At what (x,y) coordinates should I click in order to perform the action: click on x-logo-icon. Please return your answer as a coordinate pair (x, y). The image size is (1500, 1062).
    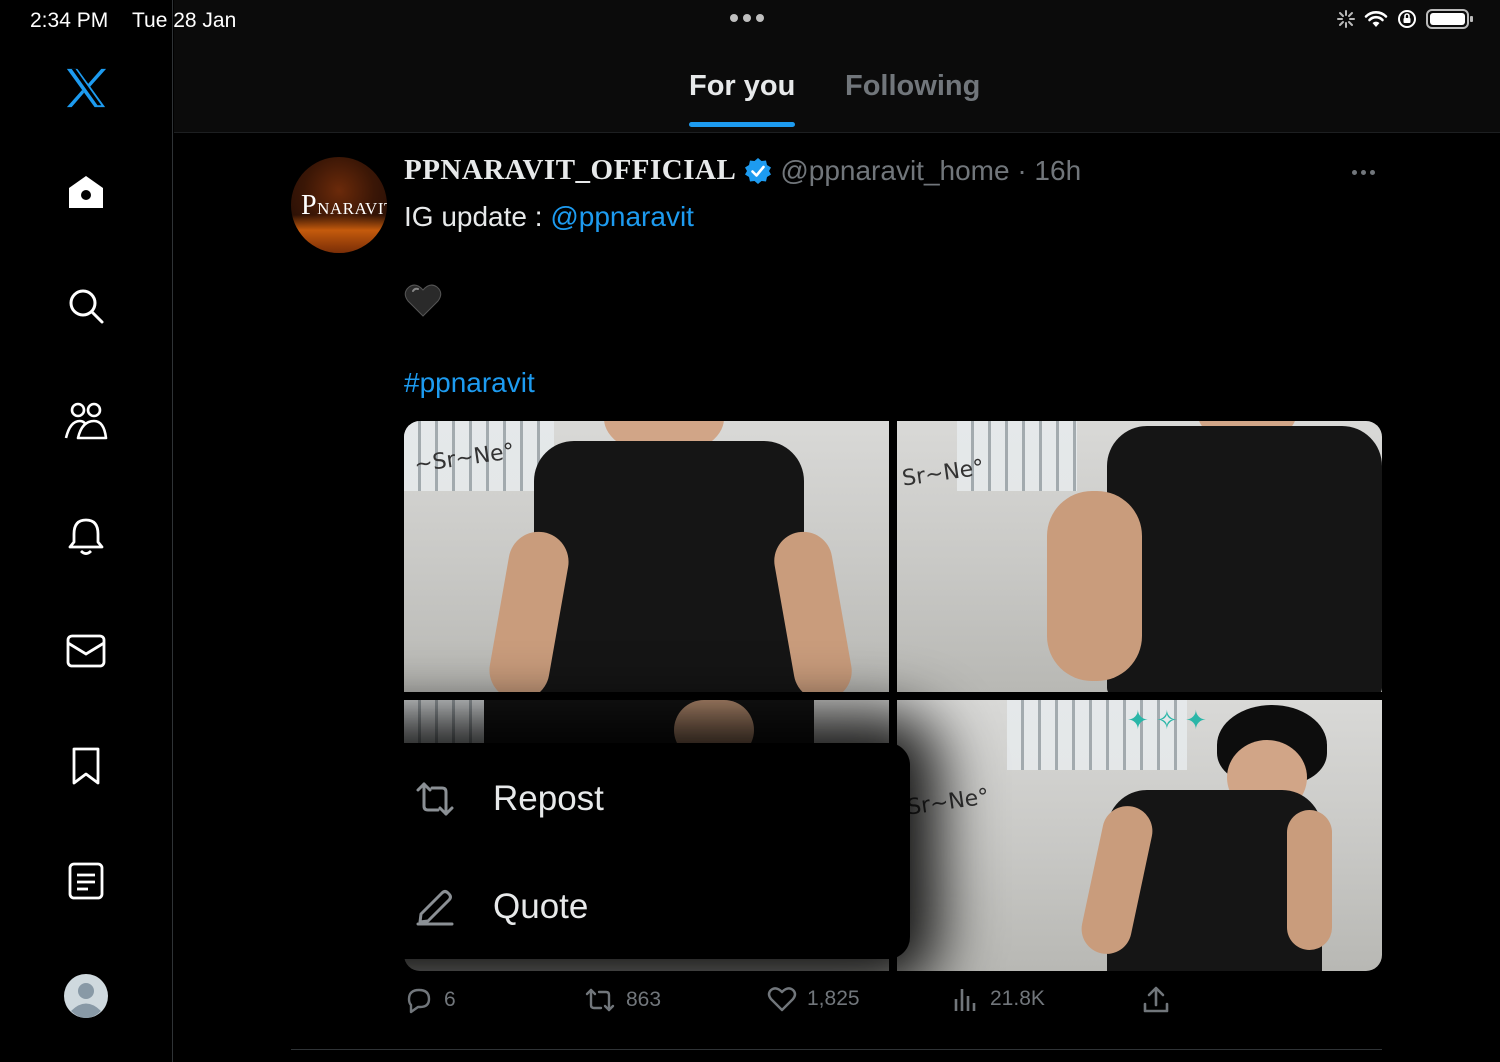
    Looking at the image, I should click on (86, 88).